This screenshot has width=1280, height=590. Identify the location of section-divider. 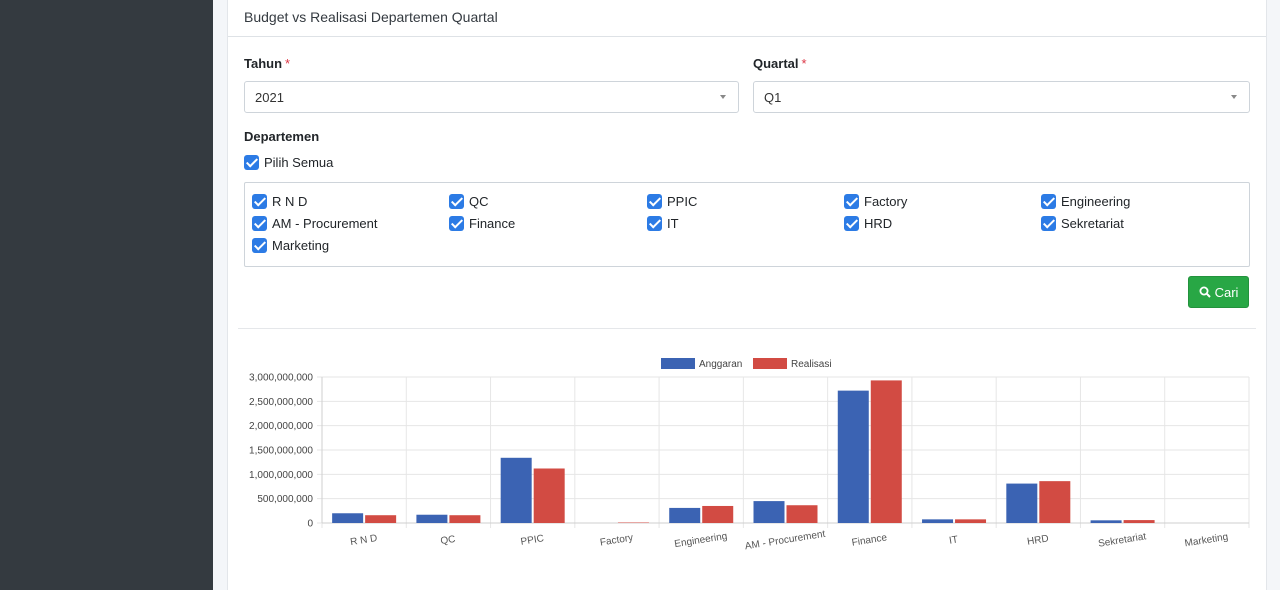
(747, 328).